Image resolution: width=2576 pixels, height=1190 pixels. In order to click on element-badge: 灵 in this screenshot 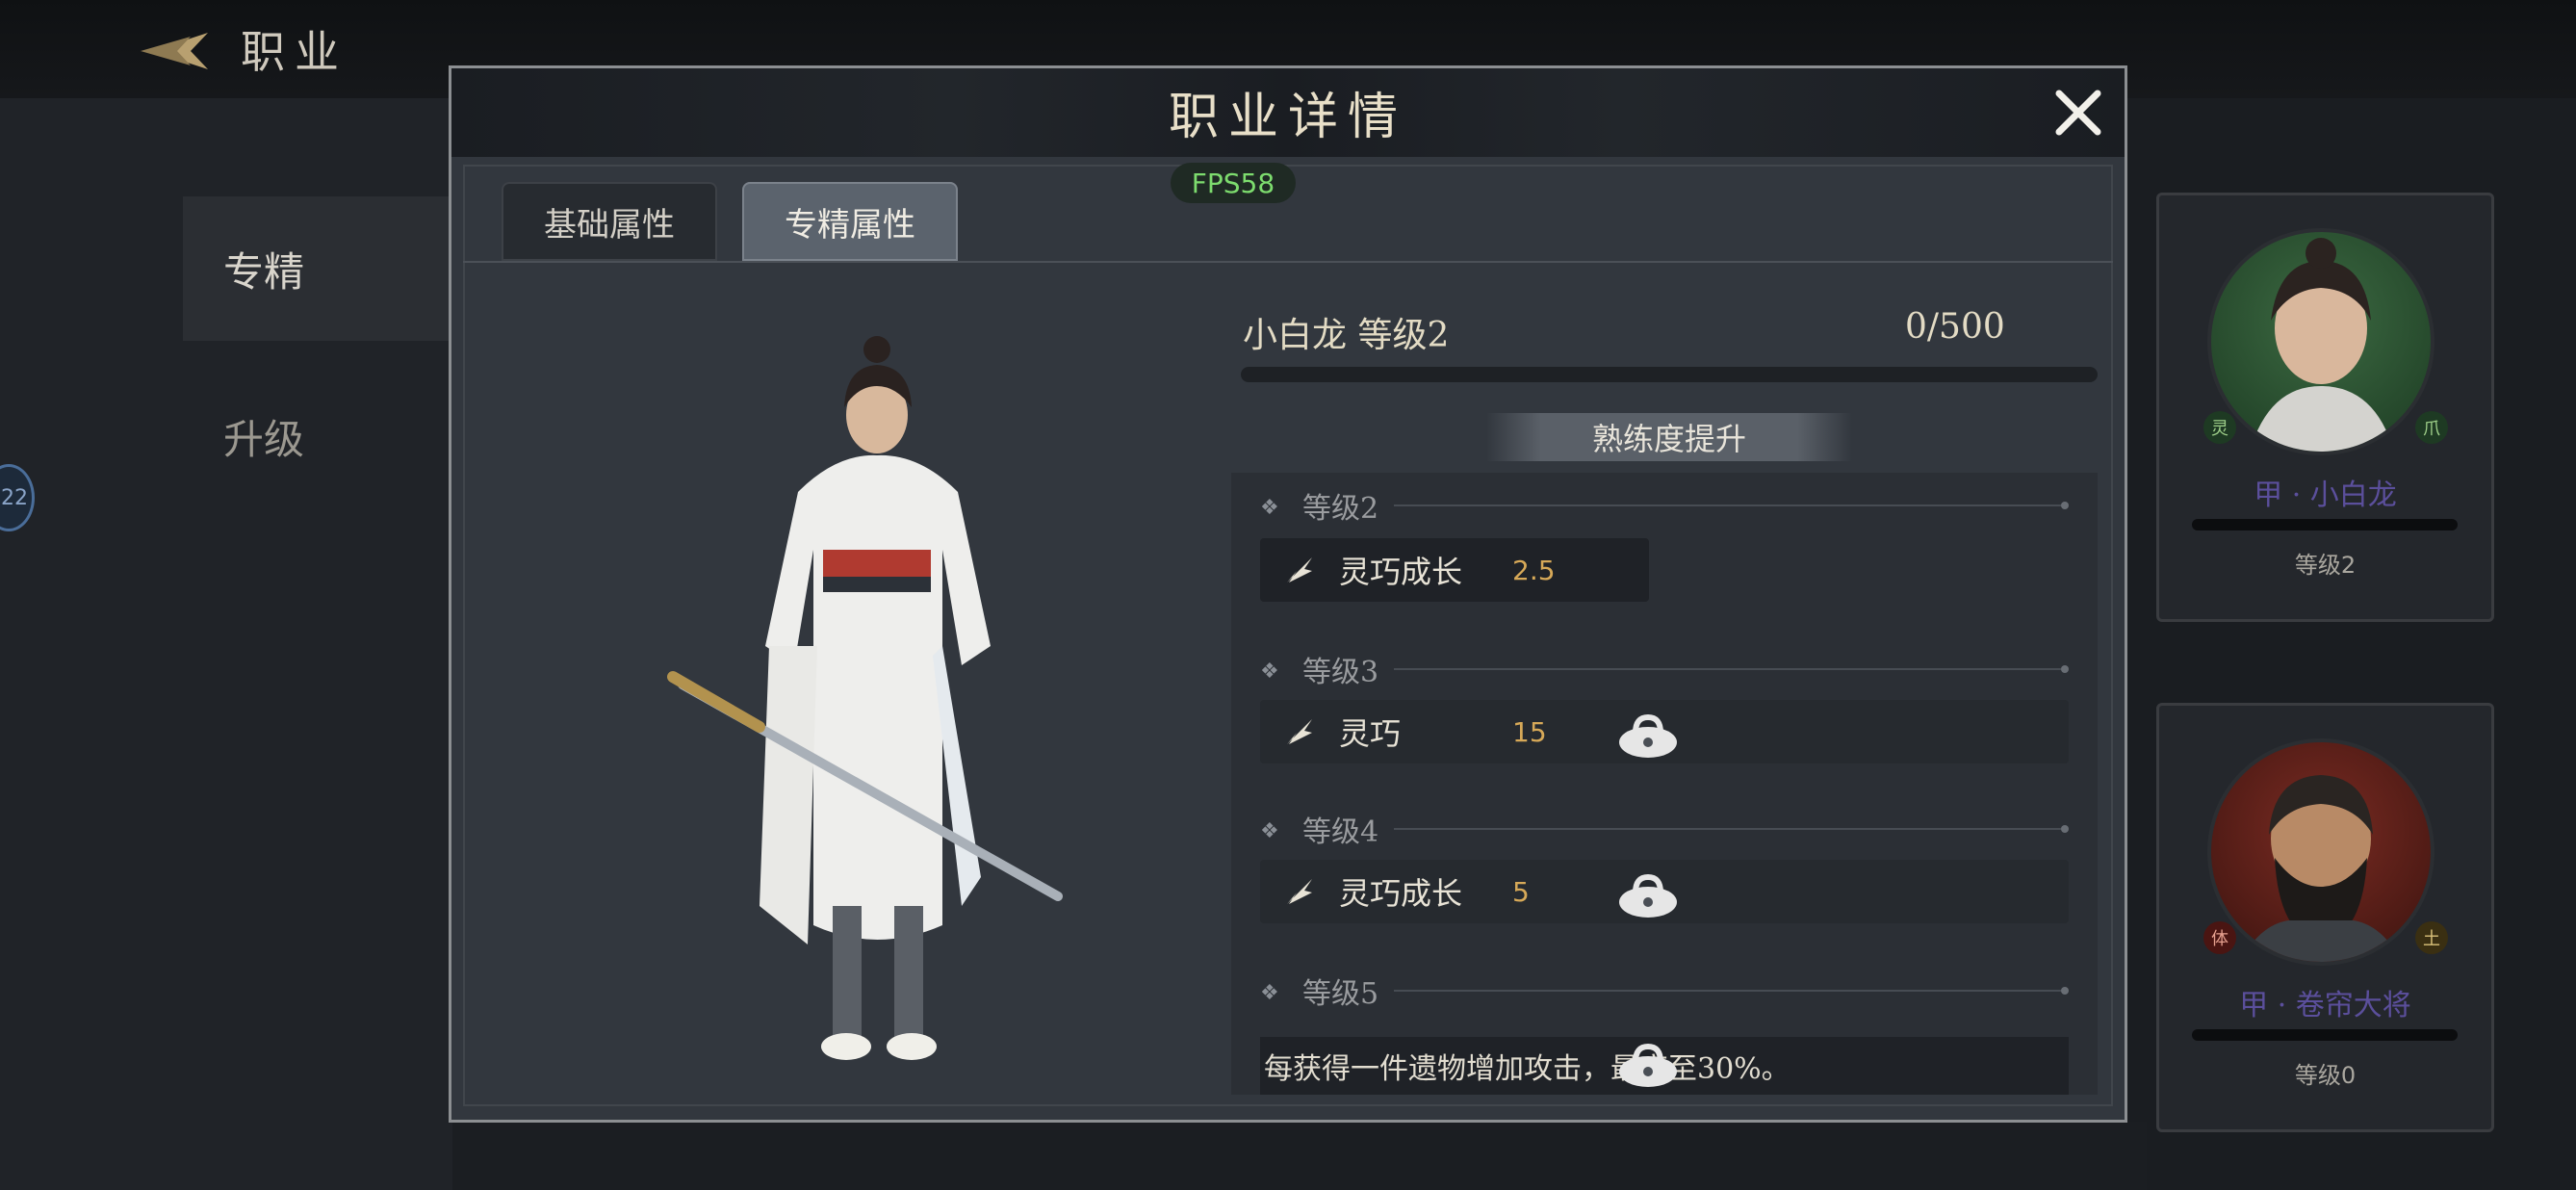, I will do `click(2219, 428)`.